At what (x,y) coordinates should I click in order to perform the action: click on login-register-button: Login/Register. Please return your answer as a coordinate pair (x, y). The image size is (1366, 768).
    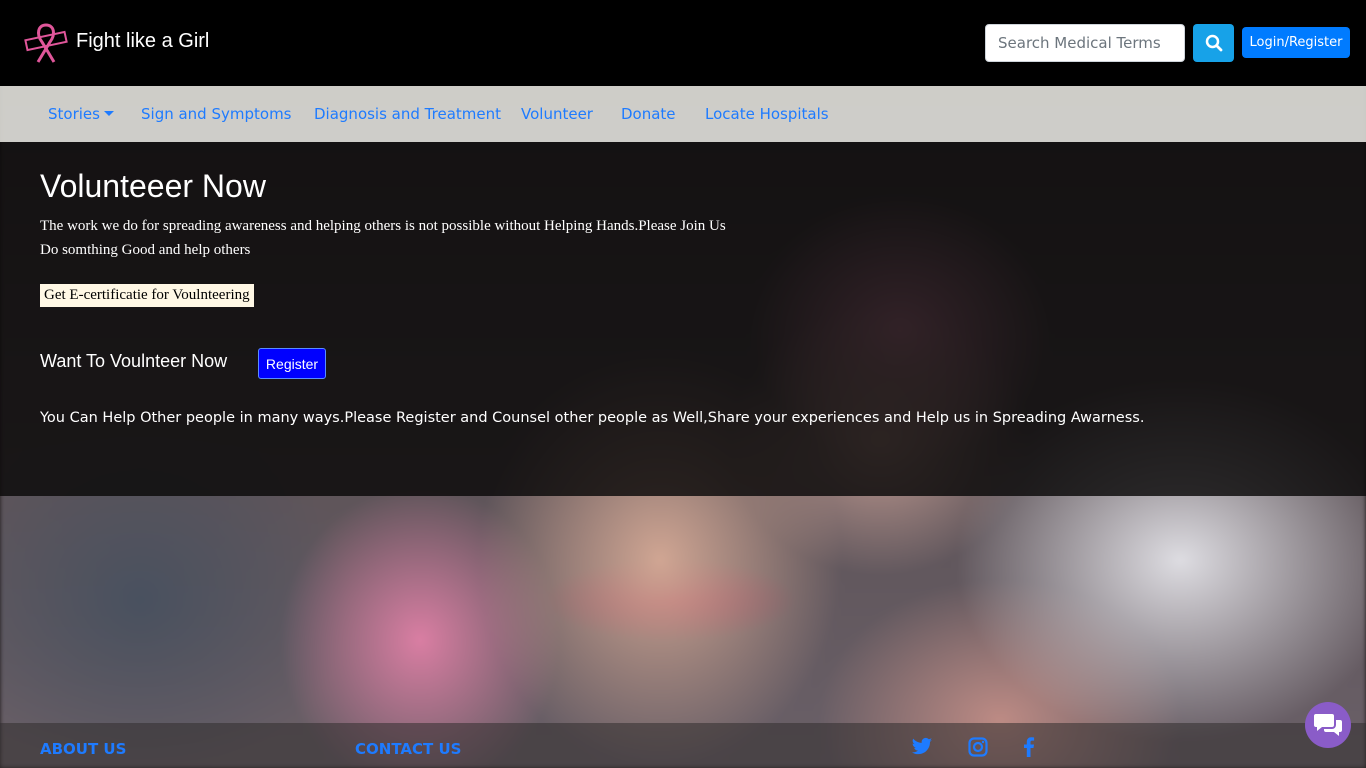
    Looking at the image, I should click on (1296, 42).